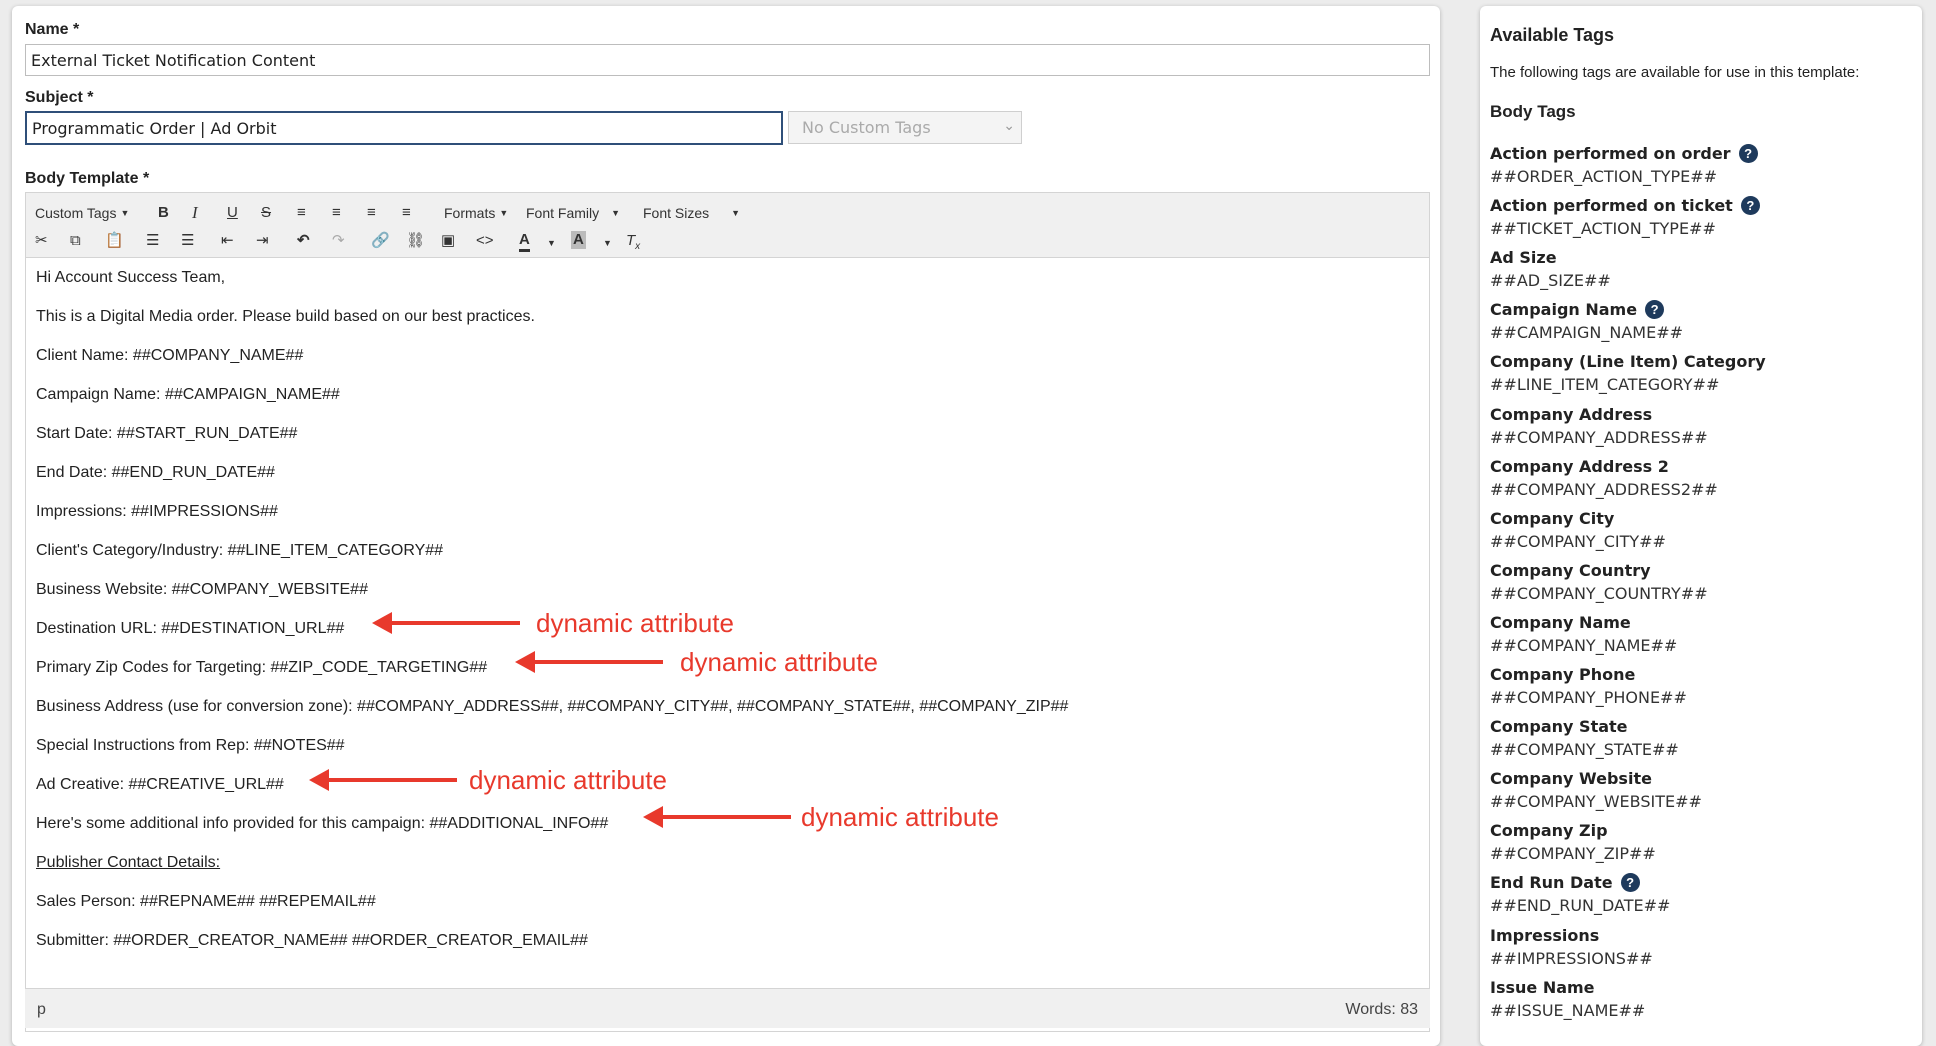 Image resolution: width=1936 pixels, height=1046 pixels. I want to click on strikethrough-icon: S, so click(266, 213).